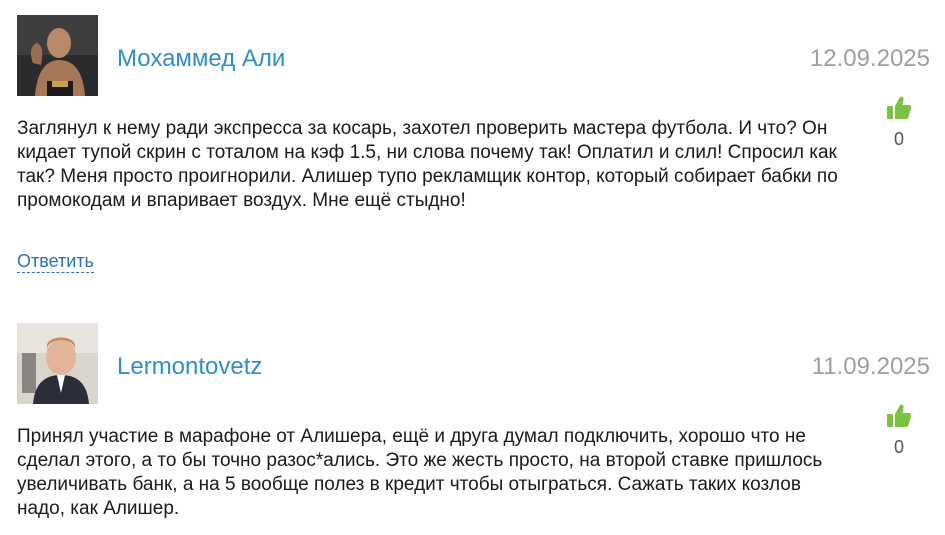 This screenshot has width=945, height=535. Describe the element at coordinates (189, 367) in the screenshot. I see `author-name: Lermontovetz` at that location.